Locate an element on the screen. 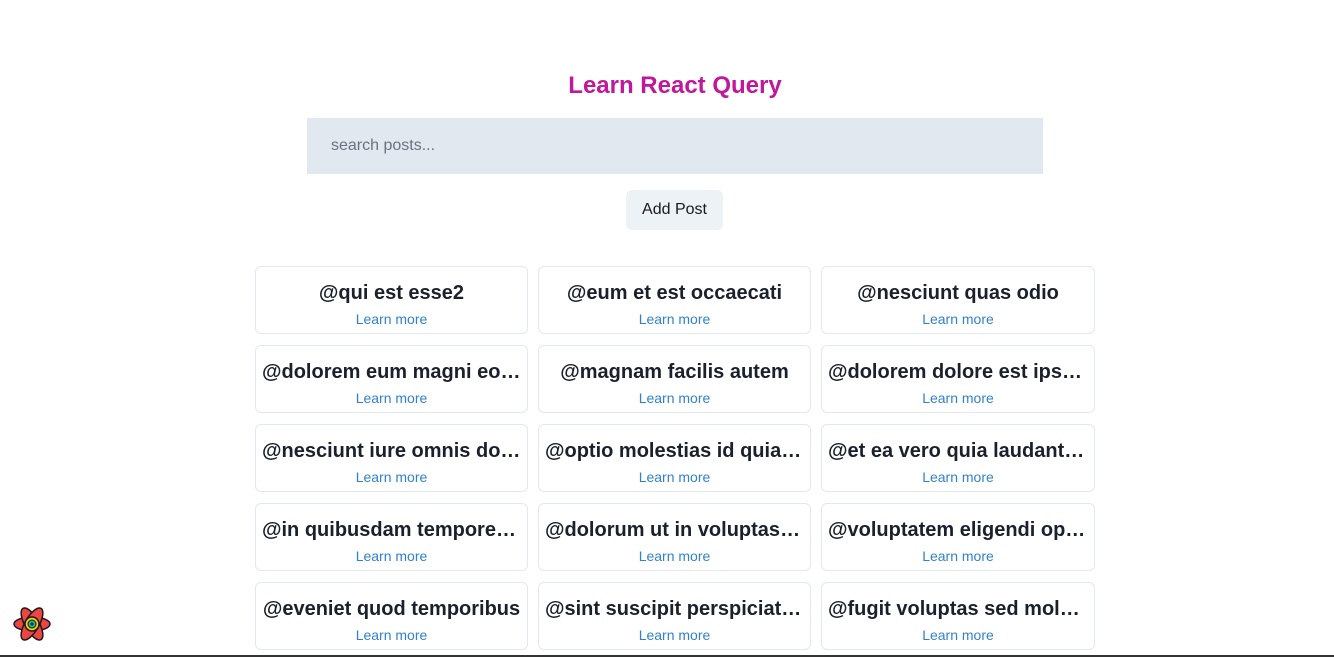 The image size is (1334, 657). post-title: @magnam facilis autem is located at coordinates (674, 372).